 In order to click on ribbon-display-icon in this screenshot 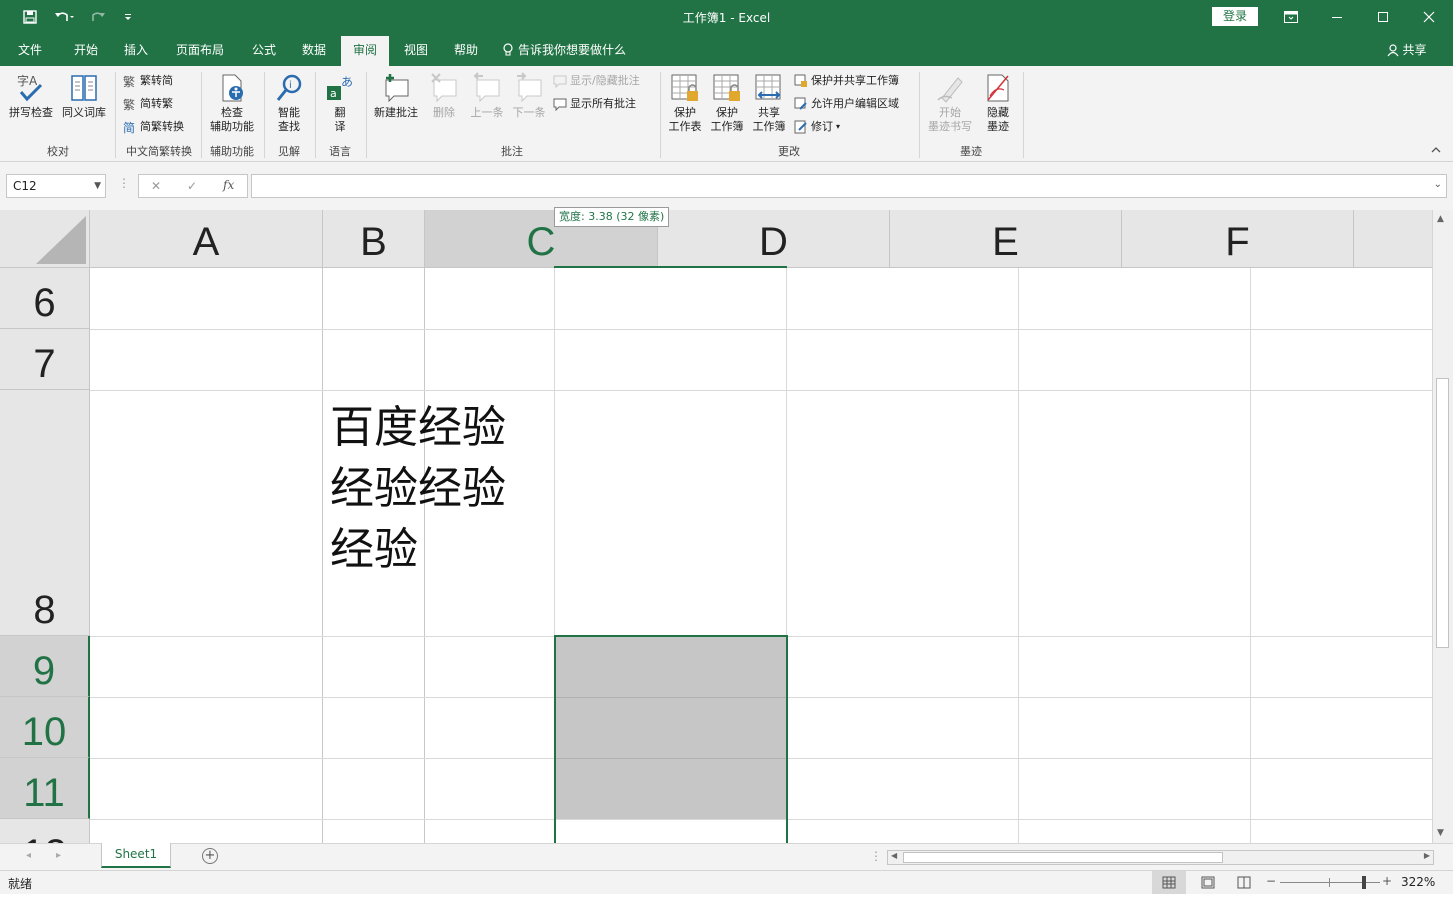, I will do `click(1291, 17)`.